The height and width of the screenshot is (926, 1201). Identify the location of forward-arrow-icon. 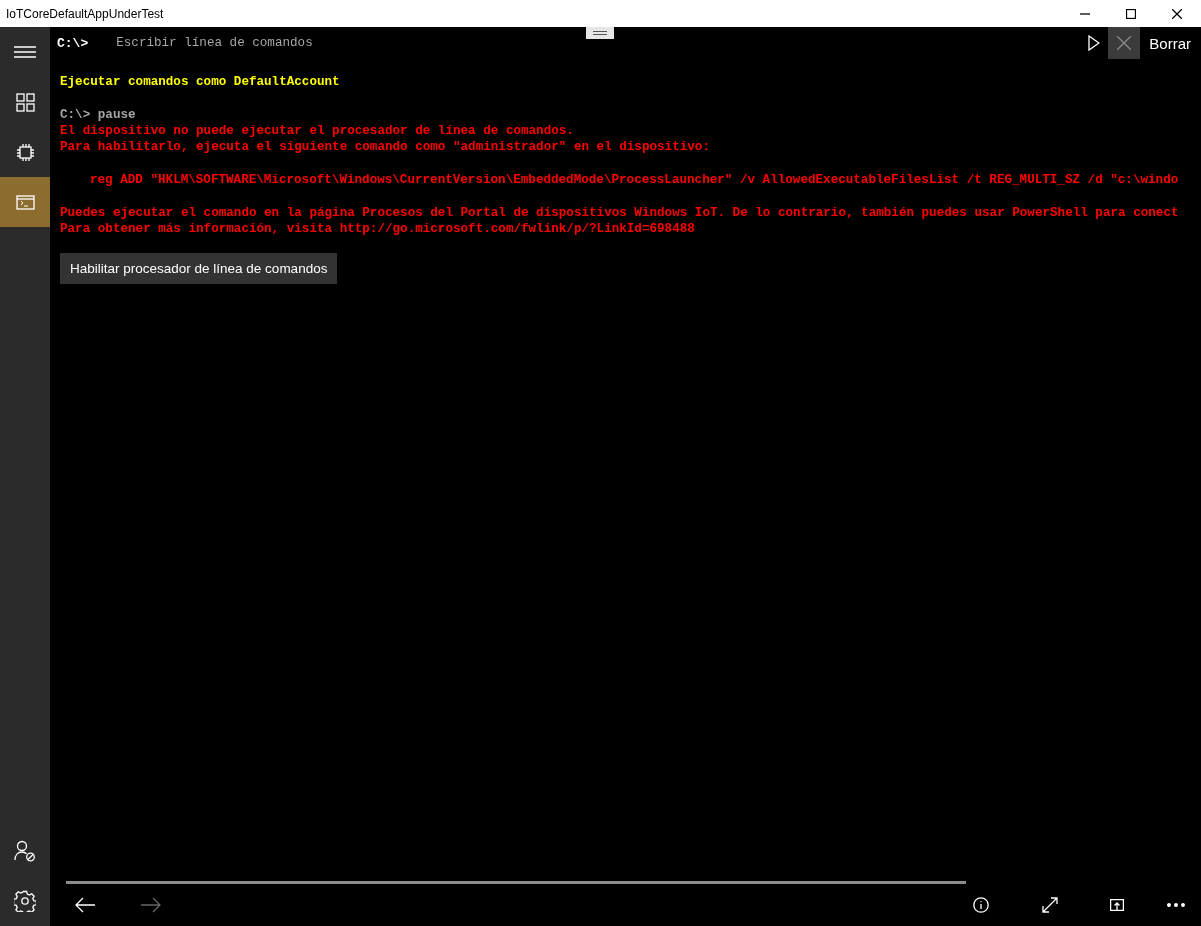
(151, 905).